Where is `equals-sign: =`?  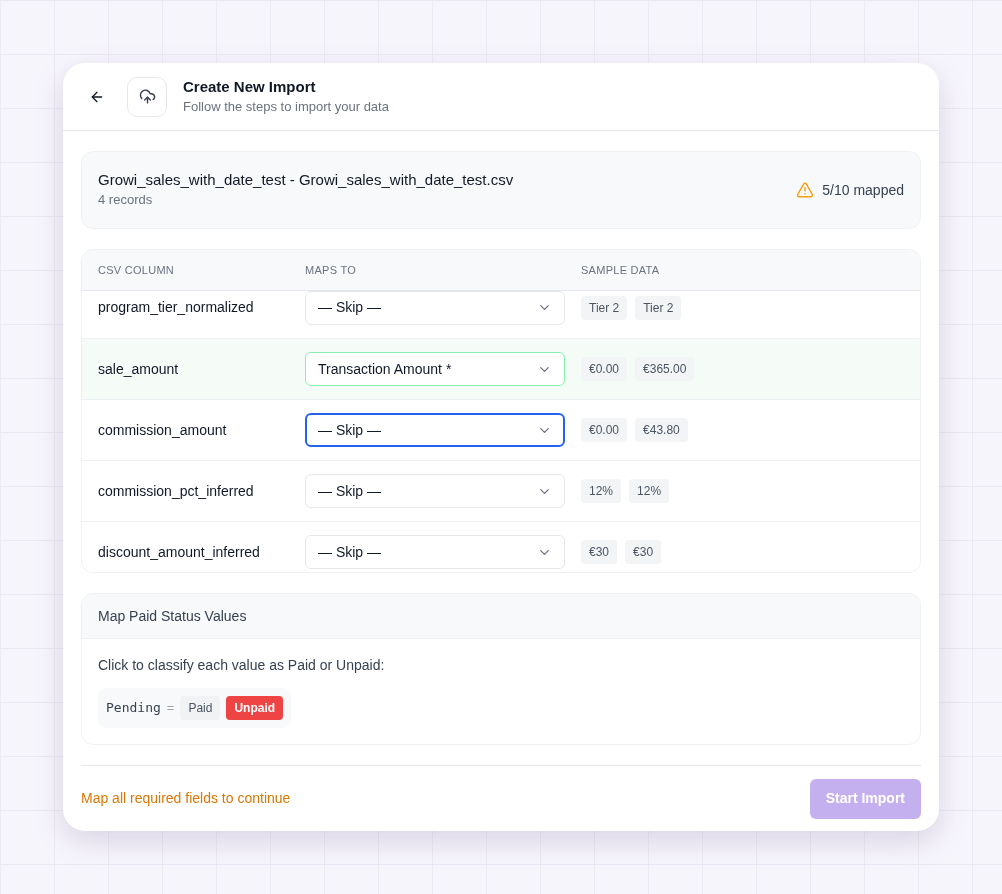 equals-sign: = is located at coordinates (170, 708).